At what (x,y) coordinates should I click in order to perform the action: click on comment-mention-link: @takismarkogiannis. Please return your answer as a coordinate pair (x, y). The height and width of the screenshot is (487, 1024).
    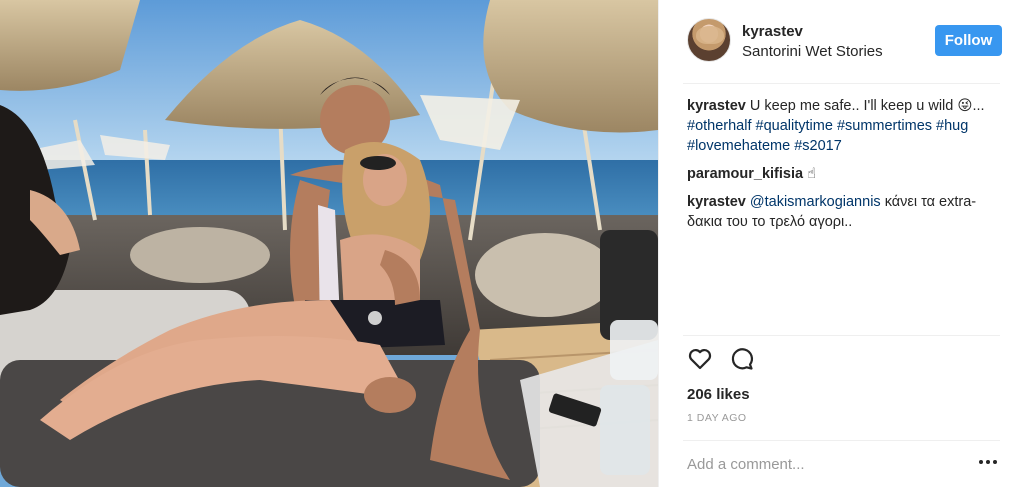
    Looking at the image, I should click on (815, 202).